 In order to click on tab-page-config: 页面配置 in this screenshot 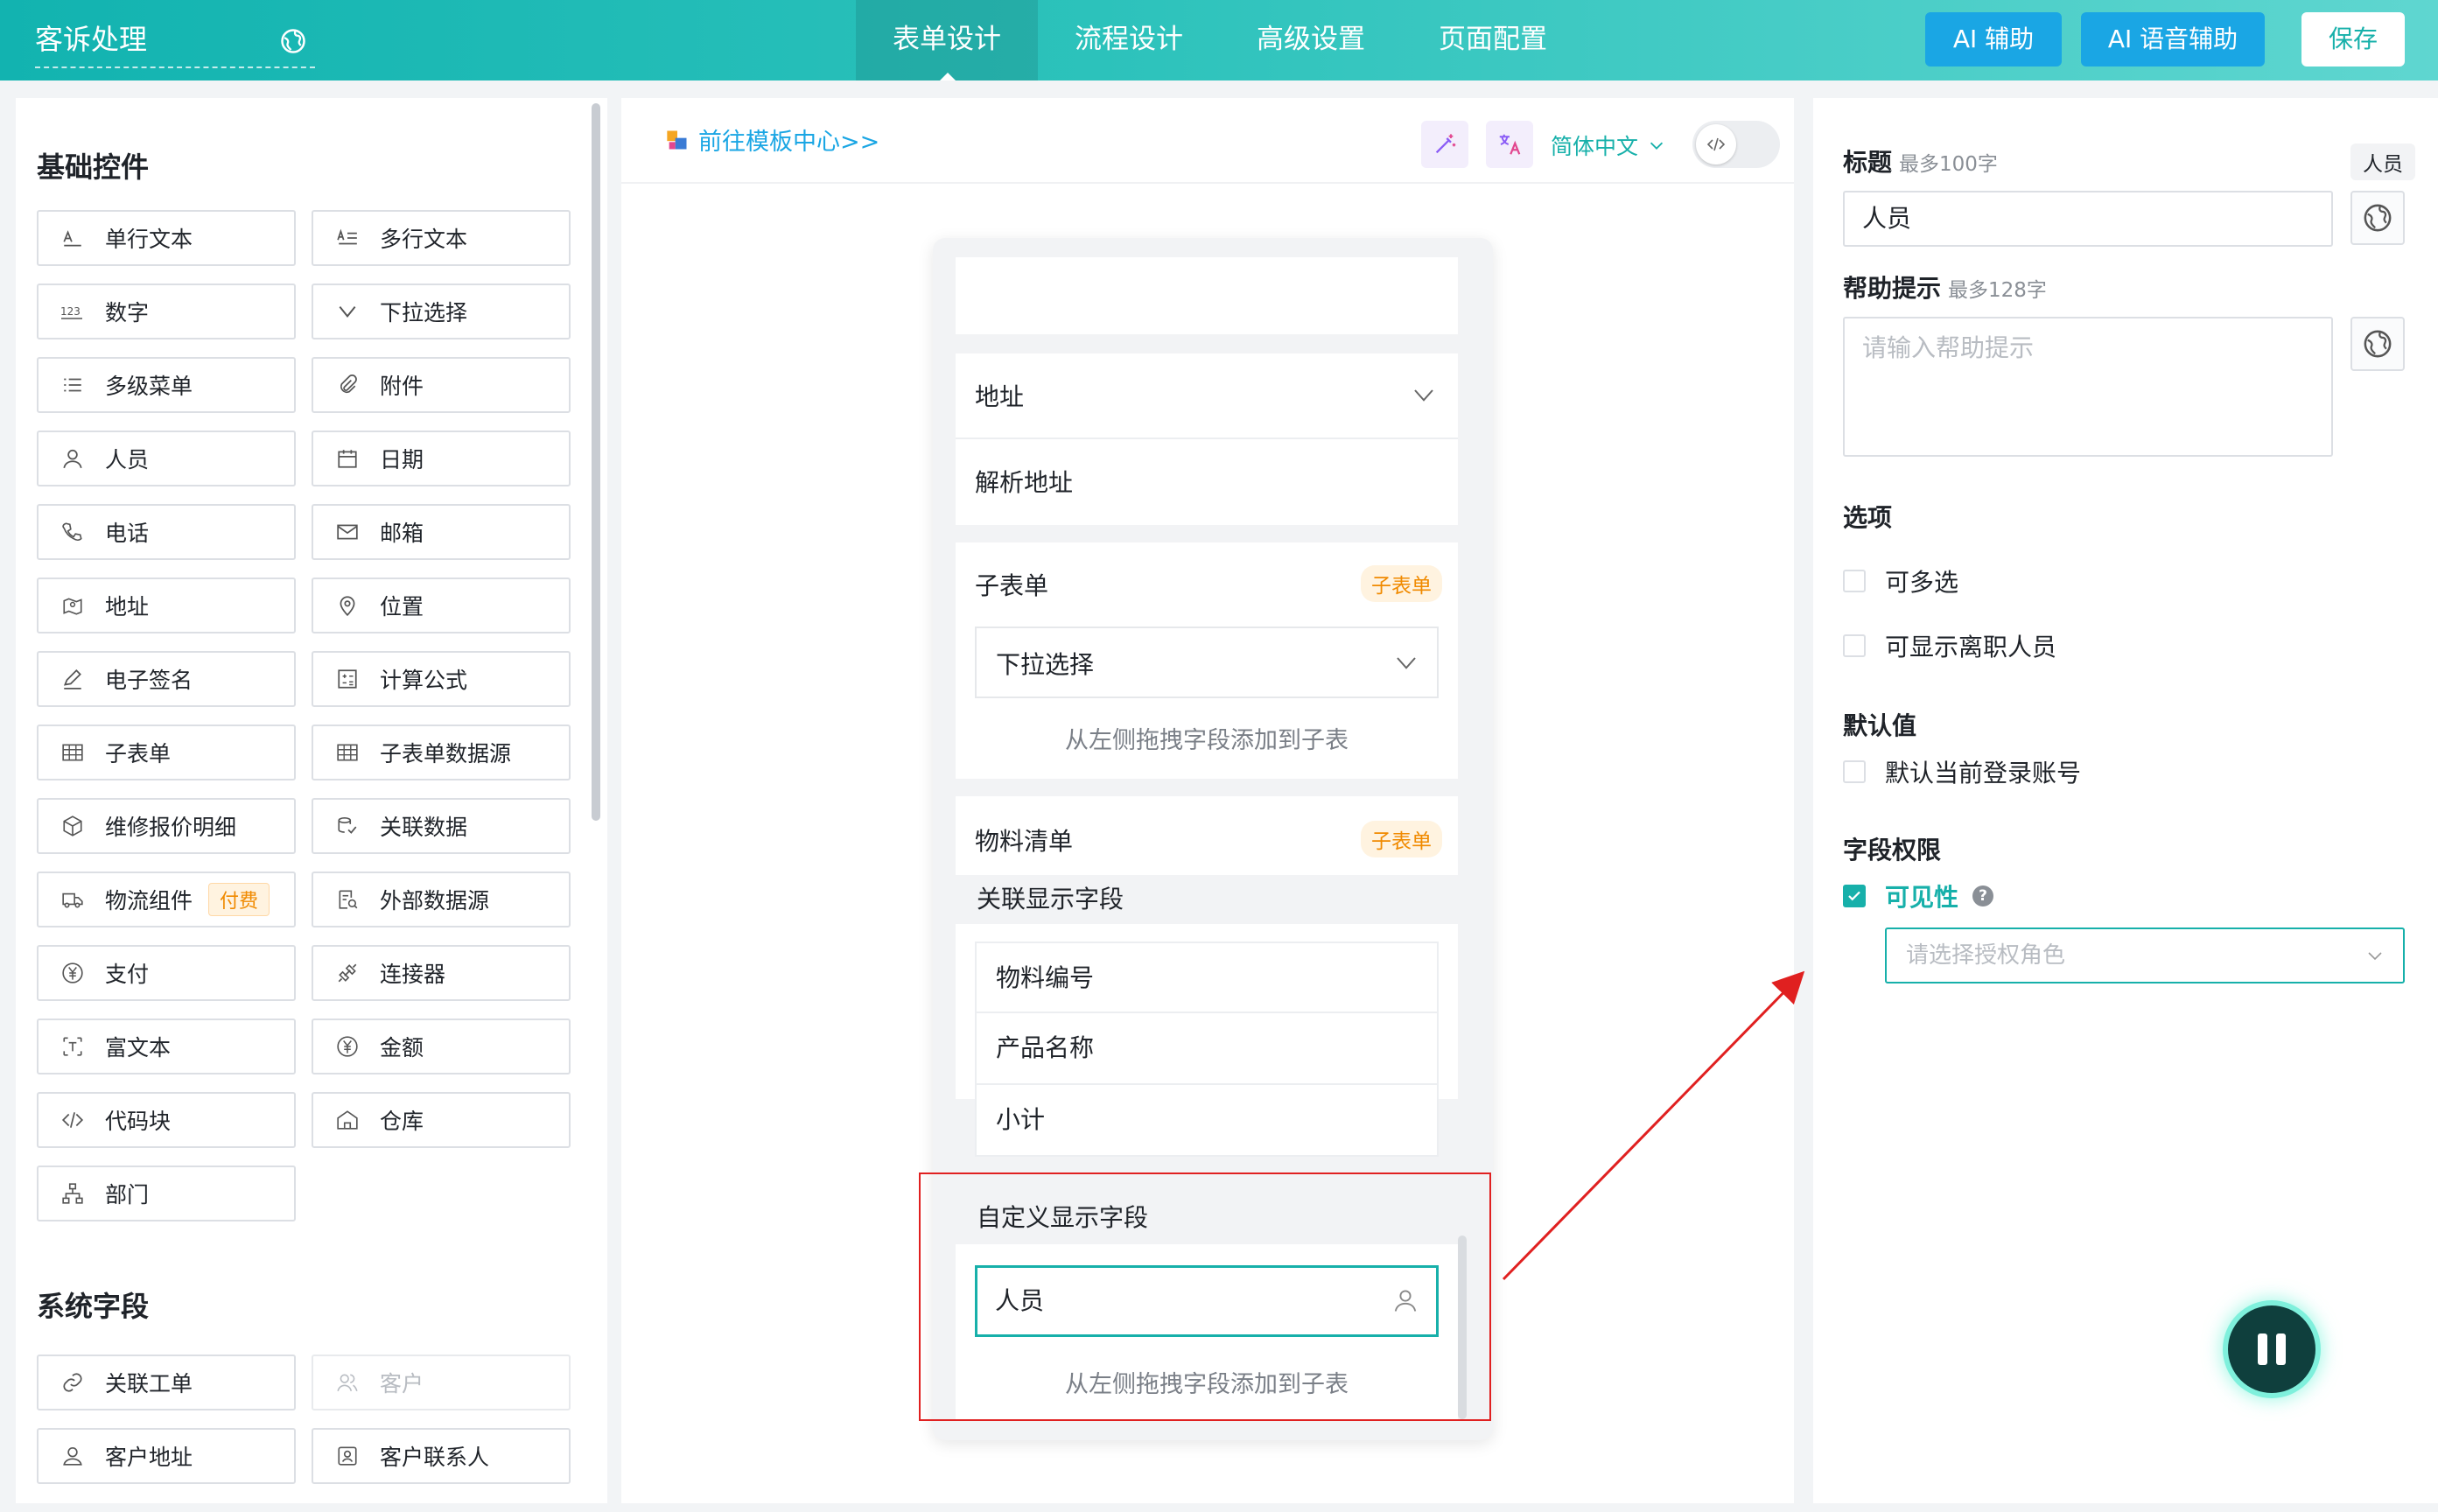, I will do `click(1493, 40)`.